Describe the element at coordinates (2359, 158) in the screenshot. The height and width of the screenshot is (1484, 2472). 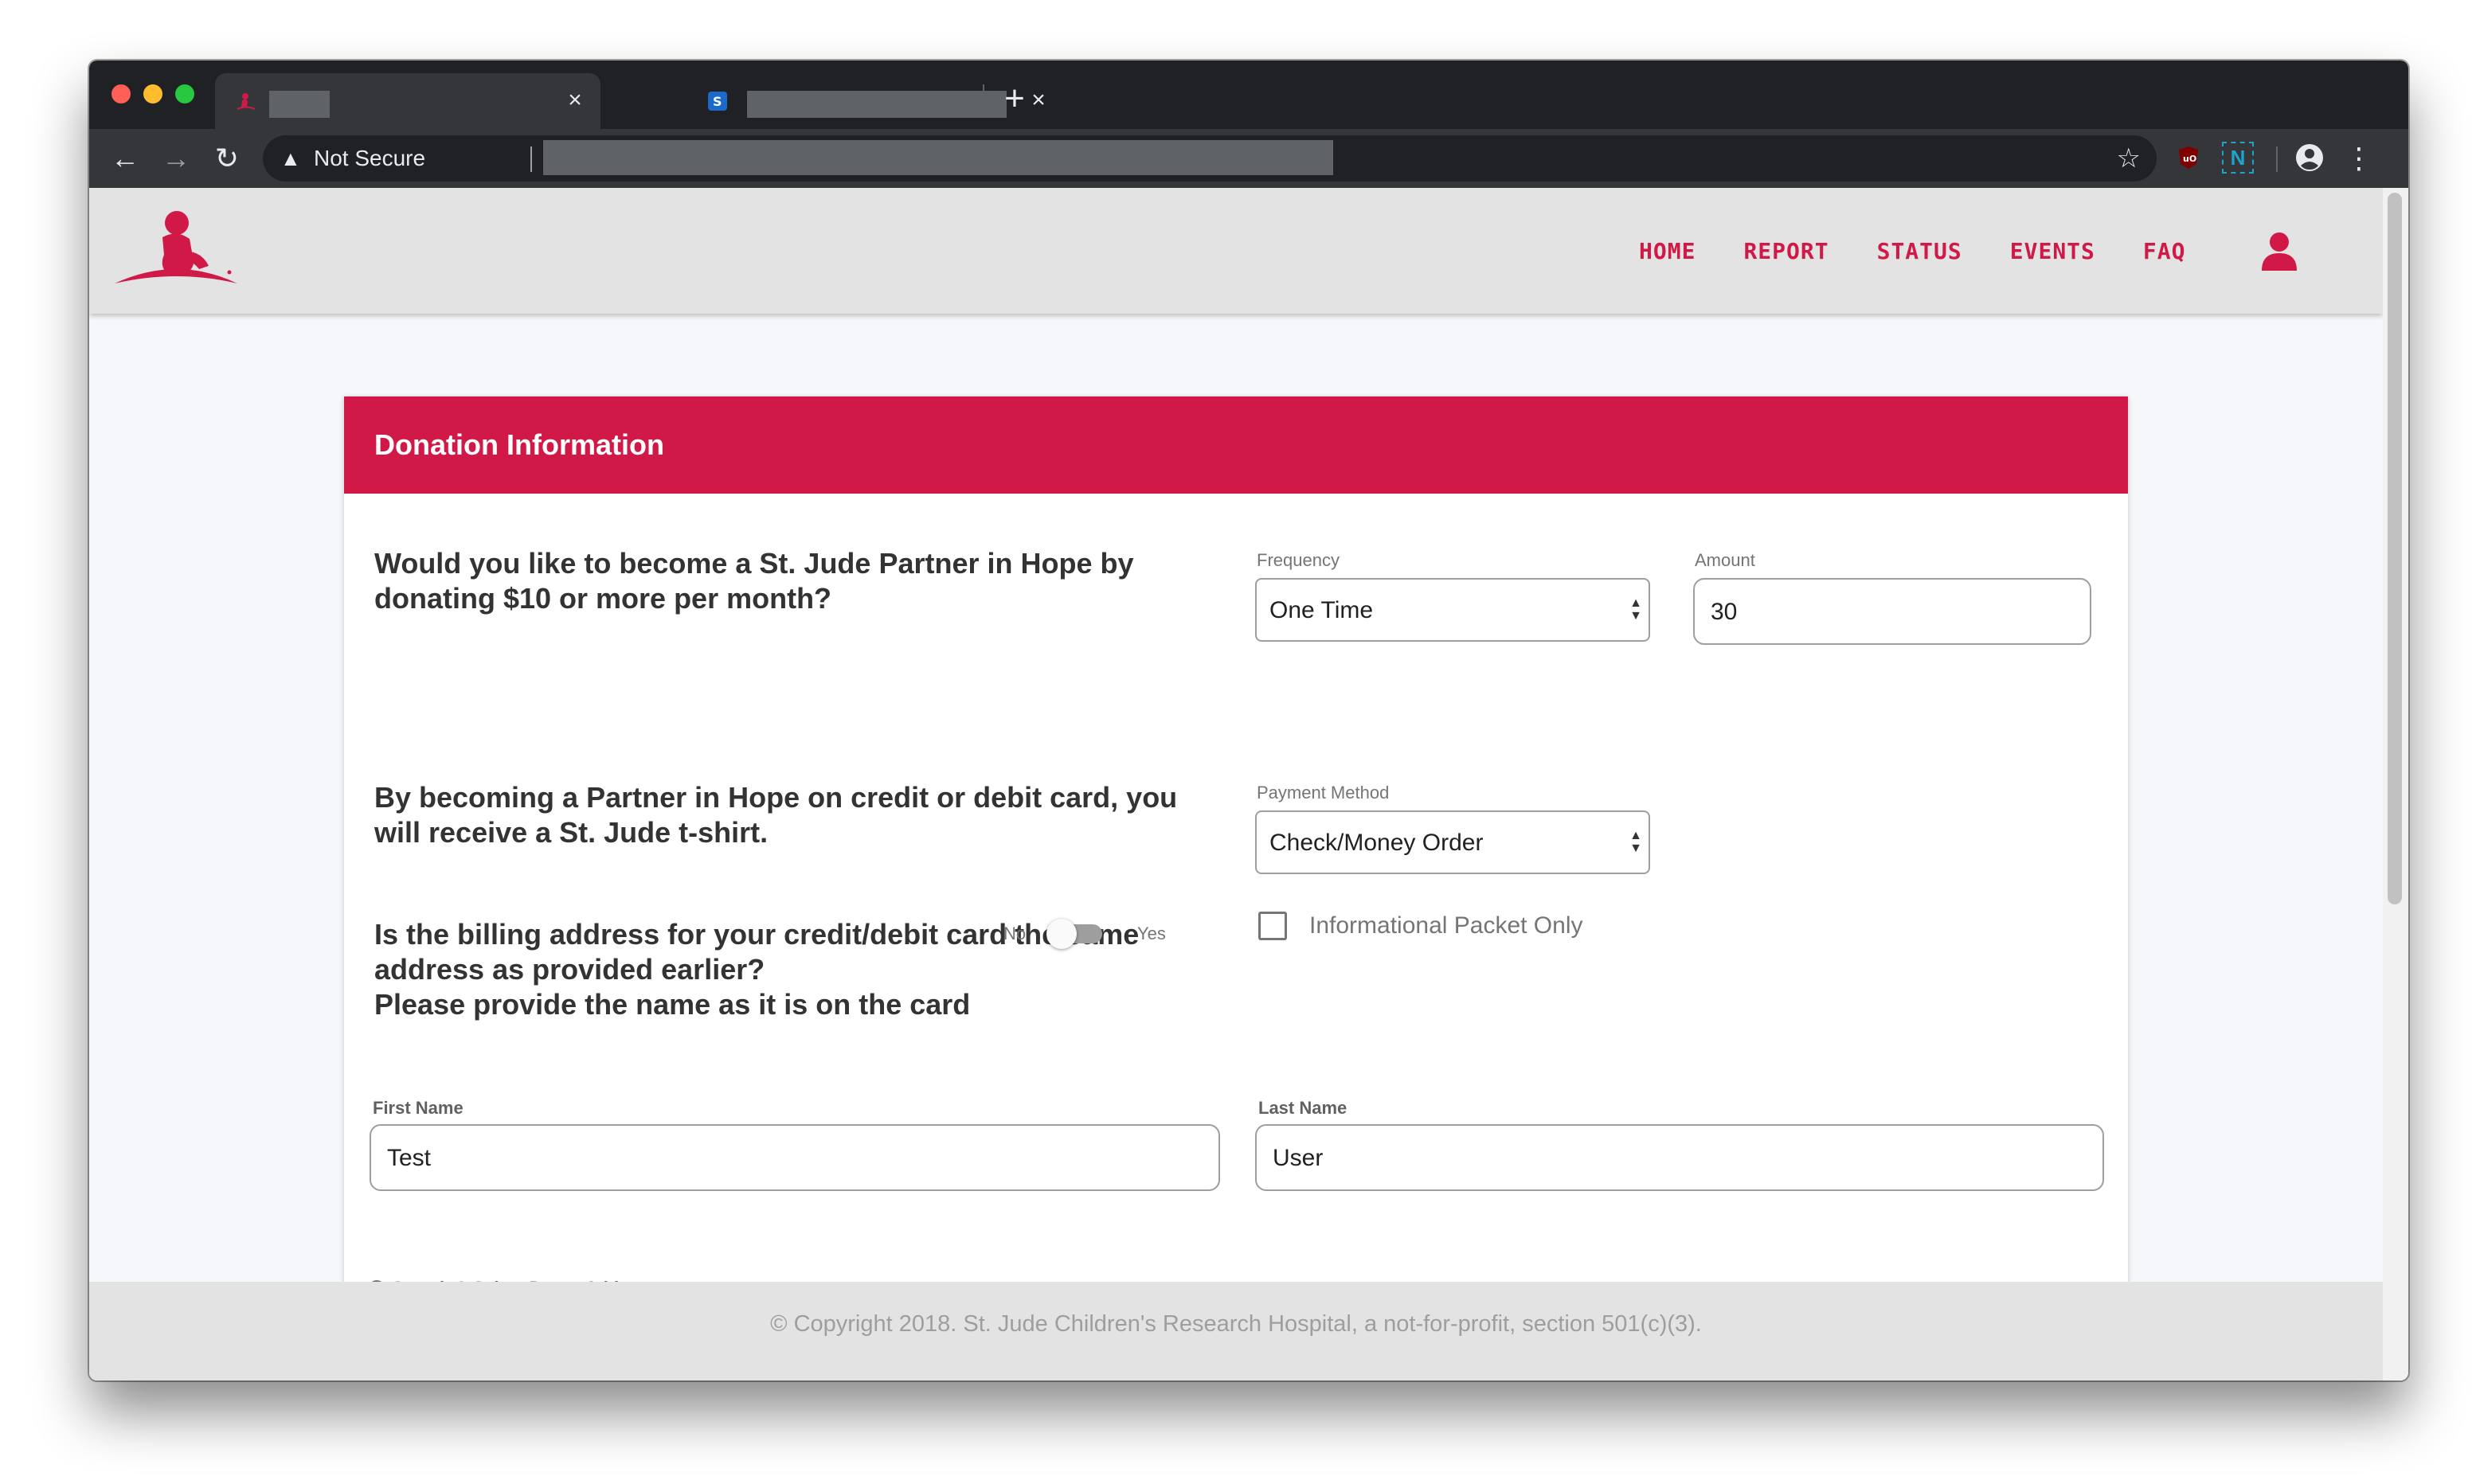
I see `browser-menu-icon: ⋮` at that location.